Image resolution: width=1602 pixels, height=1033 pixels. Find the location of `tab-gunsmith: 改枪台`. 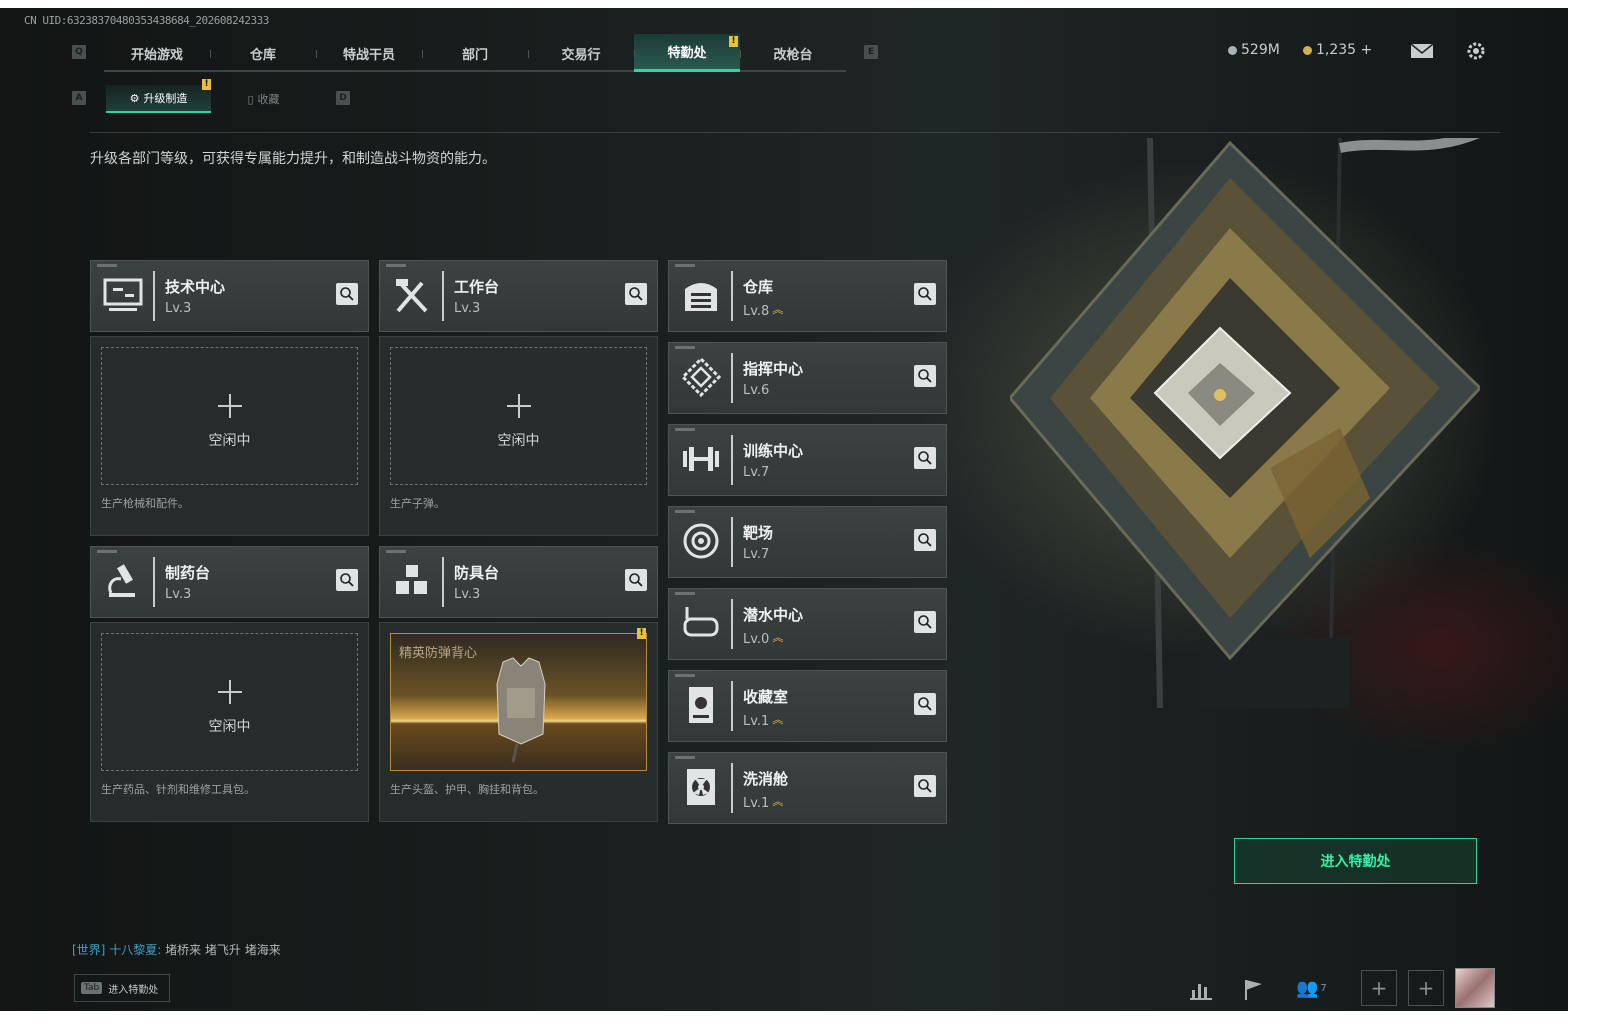

tab-gunsmith: 改枪台 is located at coordinates (793, 53).